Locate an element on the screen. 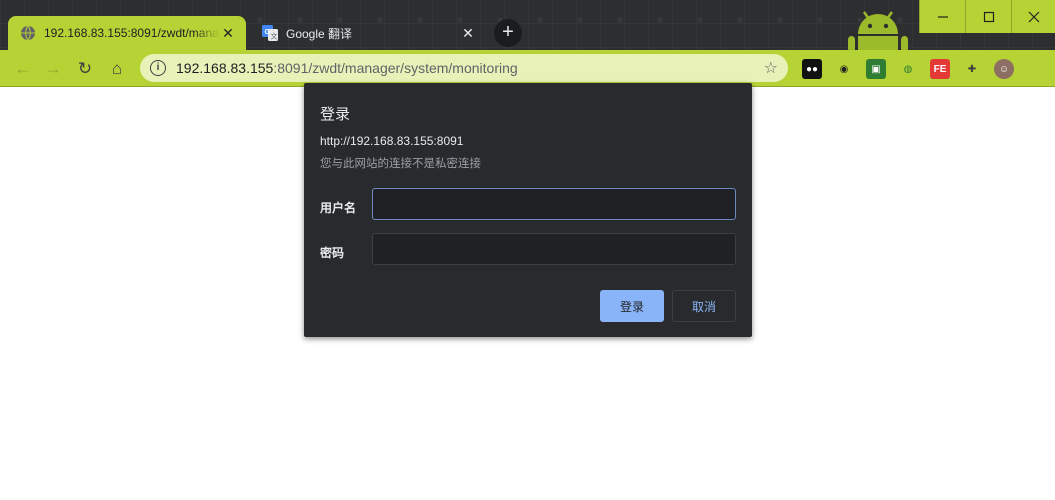 Image resolution: width=1055 pixels, height=500 pixels. forward-arrow-icon: → is located at coordinates (53, 68).